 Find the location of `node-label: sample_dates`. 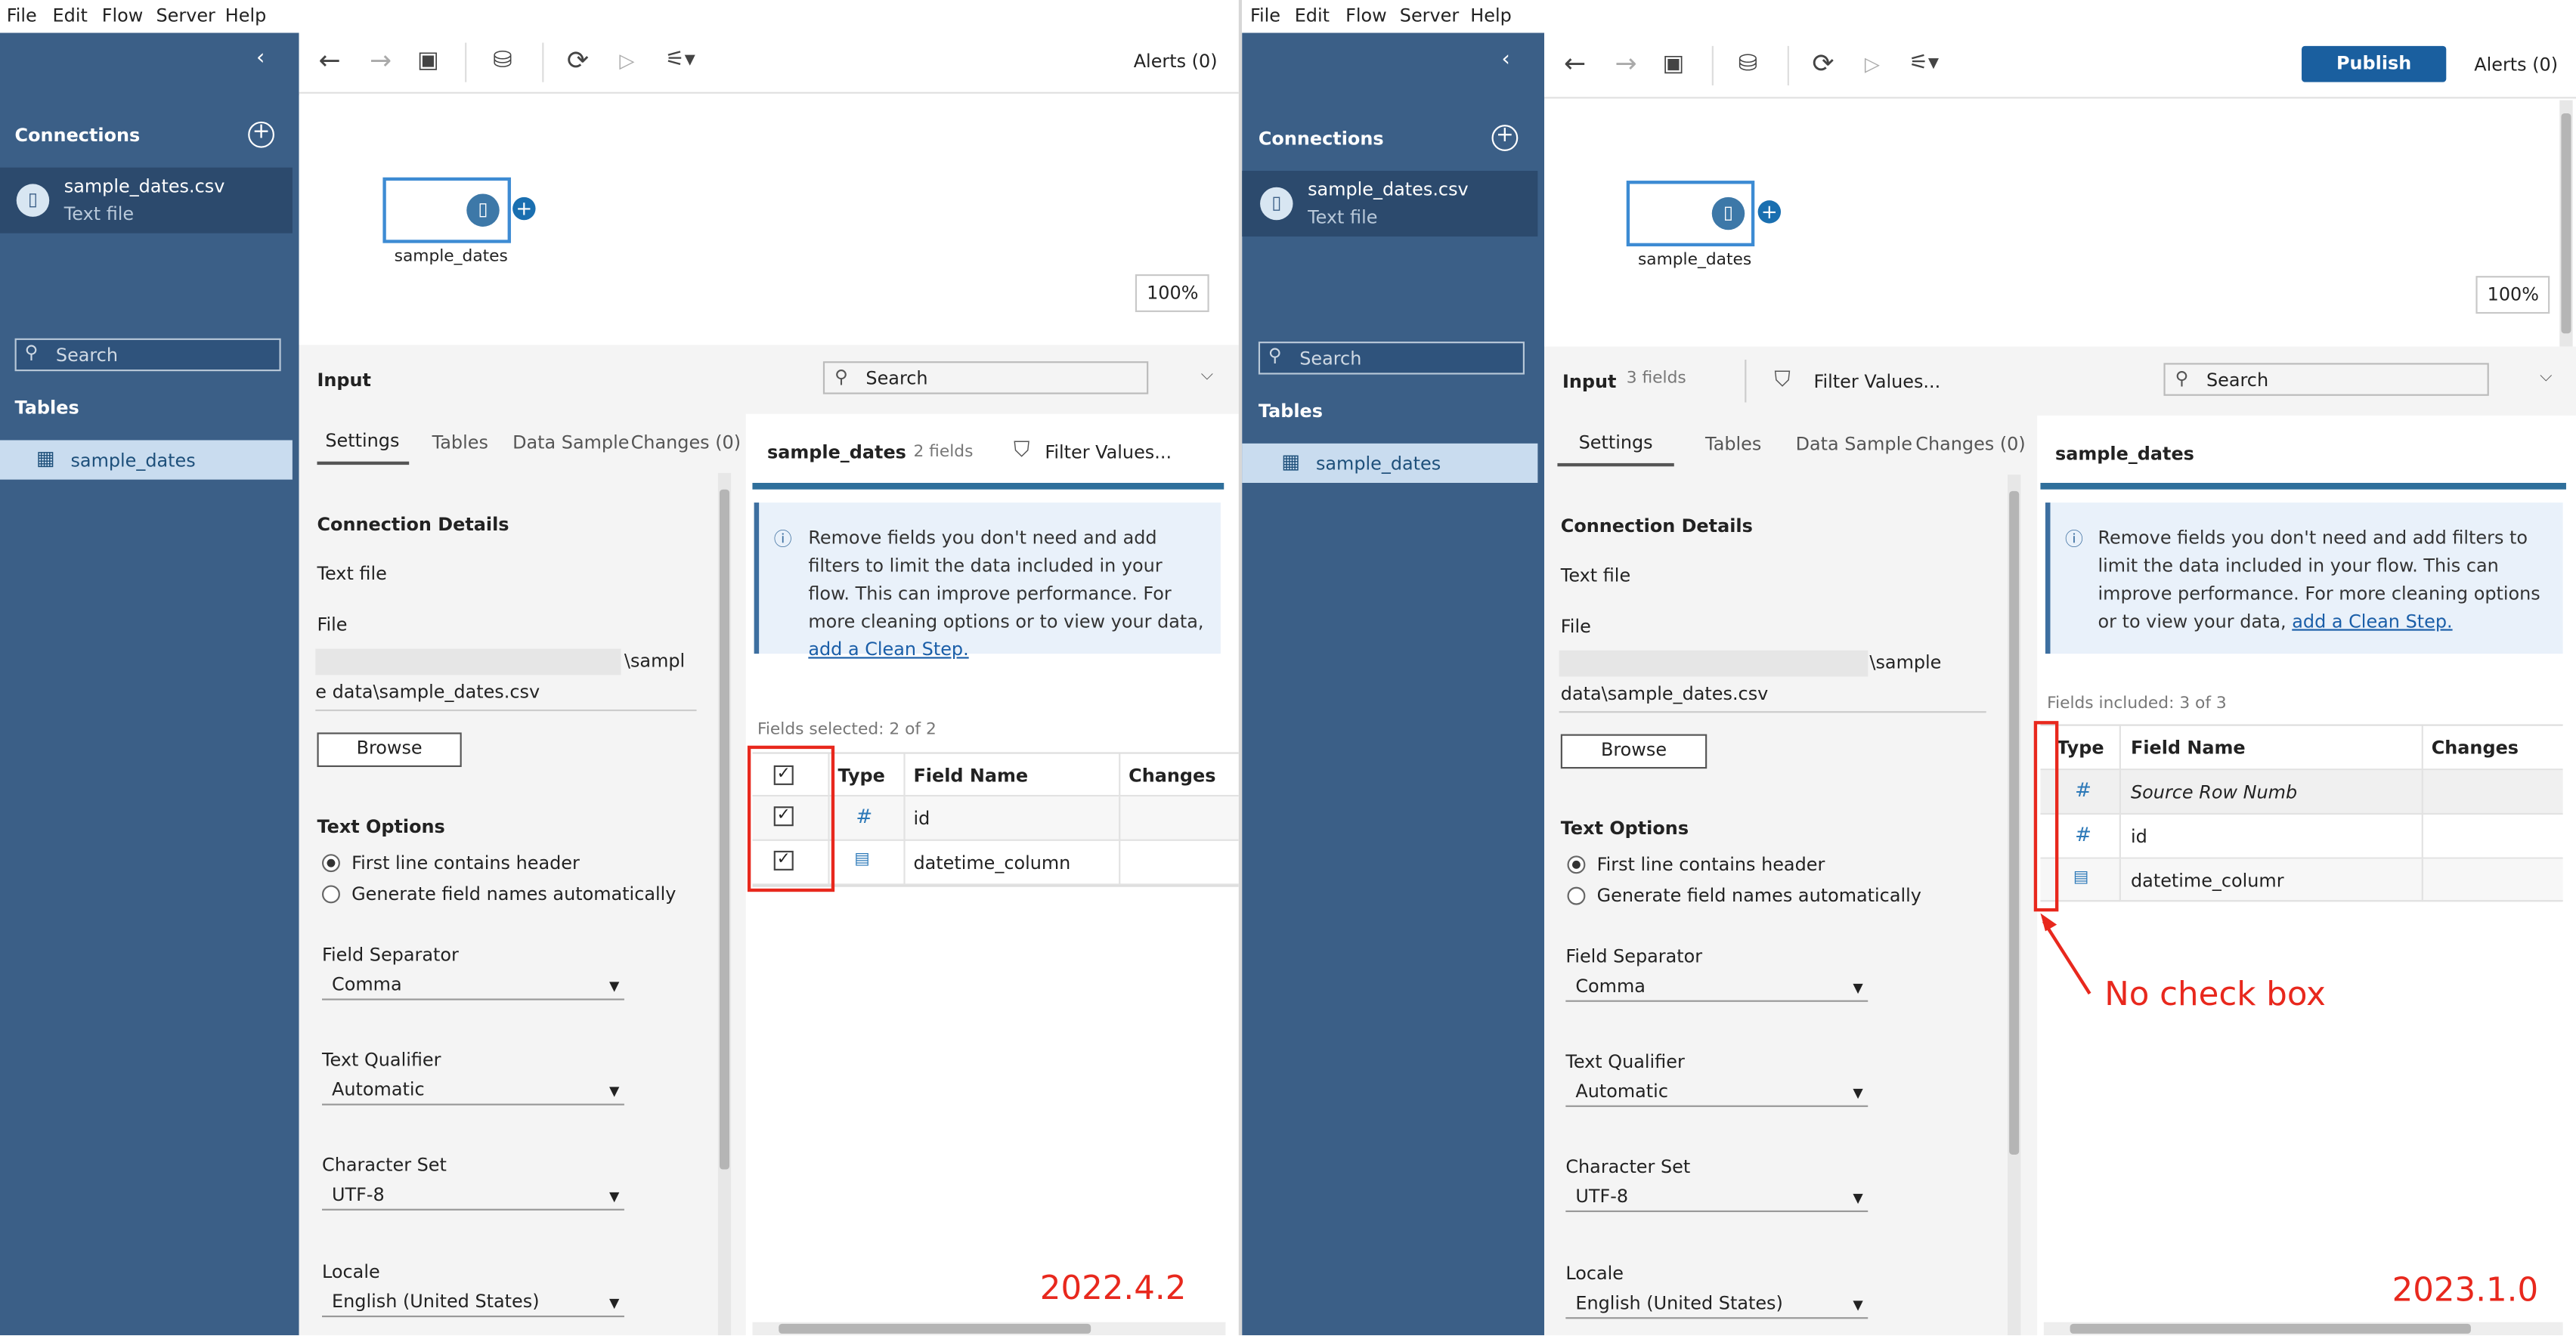

node-label: sample_dates is located at coordinates (451, 257).